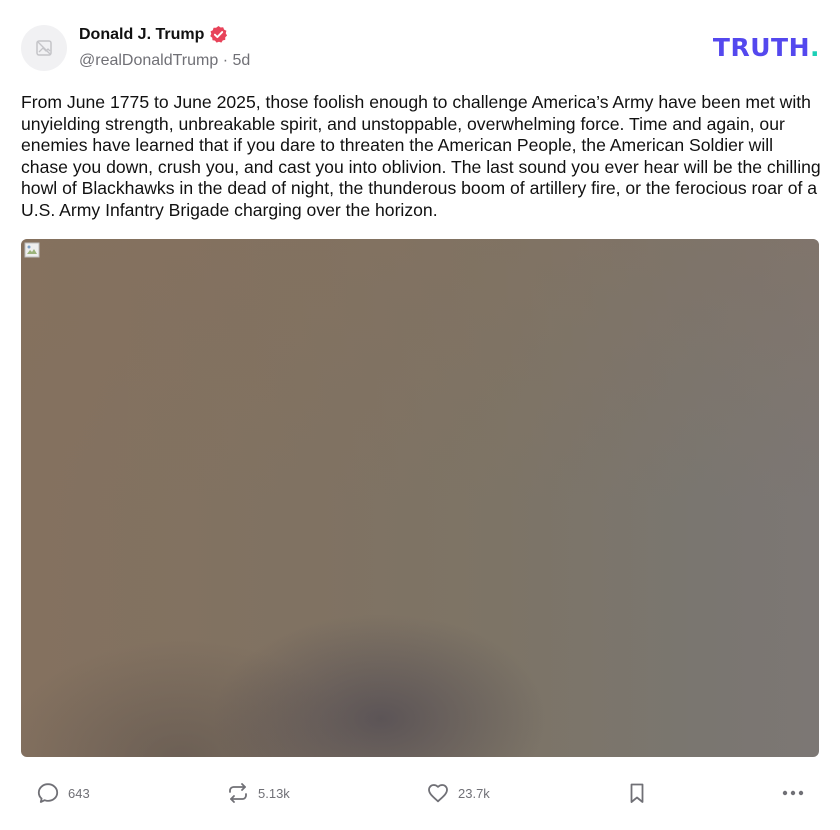 This screenshot has height=830, width=840. I want to click on author-handle: @realDonaldTrump, so click(148, 60).